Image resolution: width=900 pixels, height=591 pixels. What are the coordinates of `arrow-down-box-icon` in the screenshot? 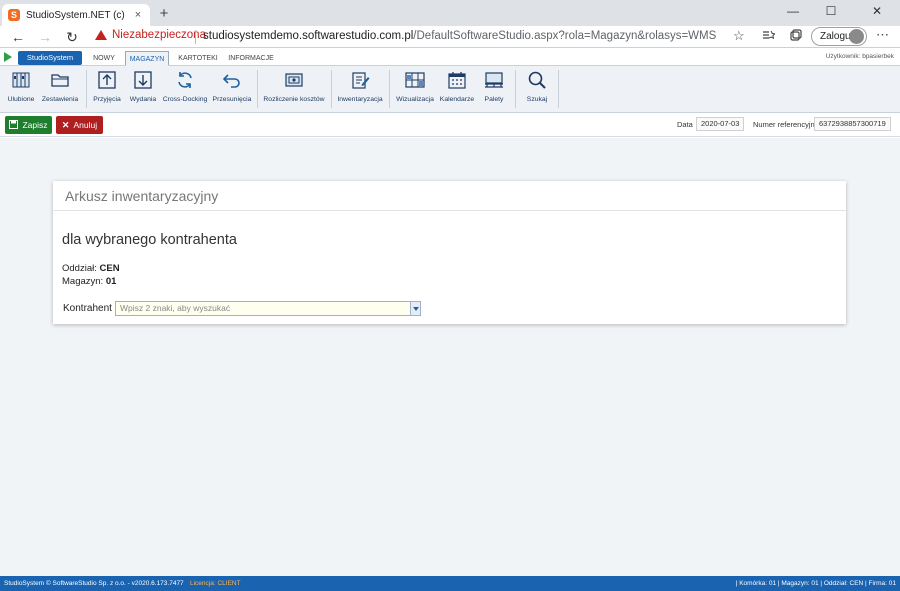 It's located at (143, 80).